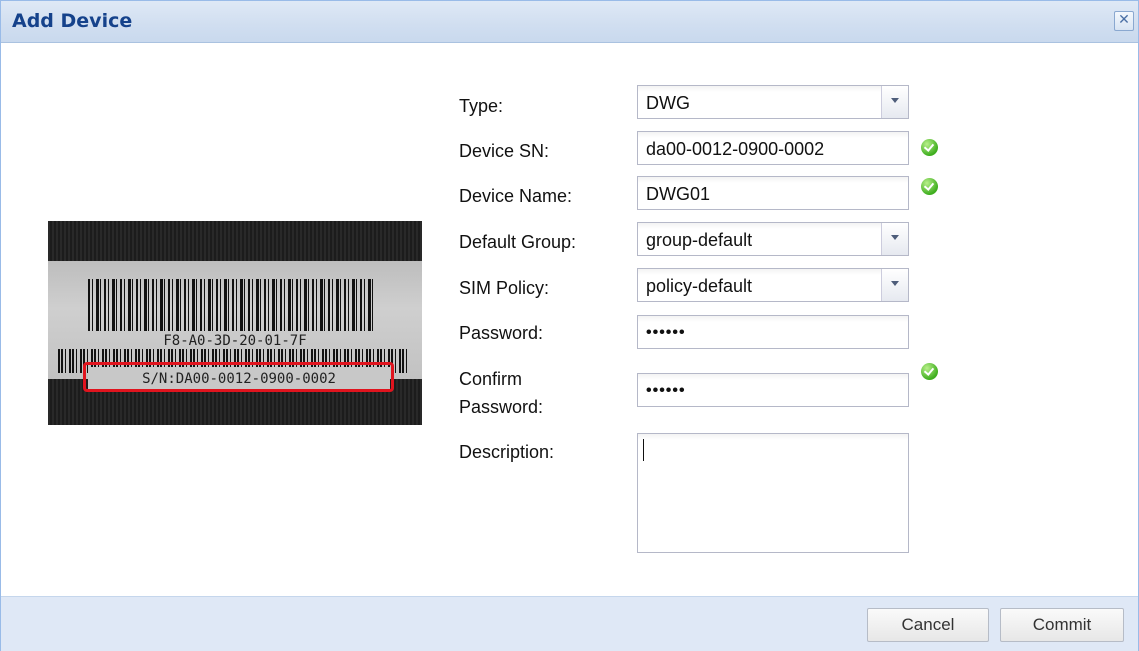 The image size is (1139, 651). Describe the element at coordinates (481, 106) in the screenshot. I see `type-label: Type:` at that location.